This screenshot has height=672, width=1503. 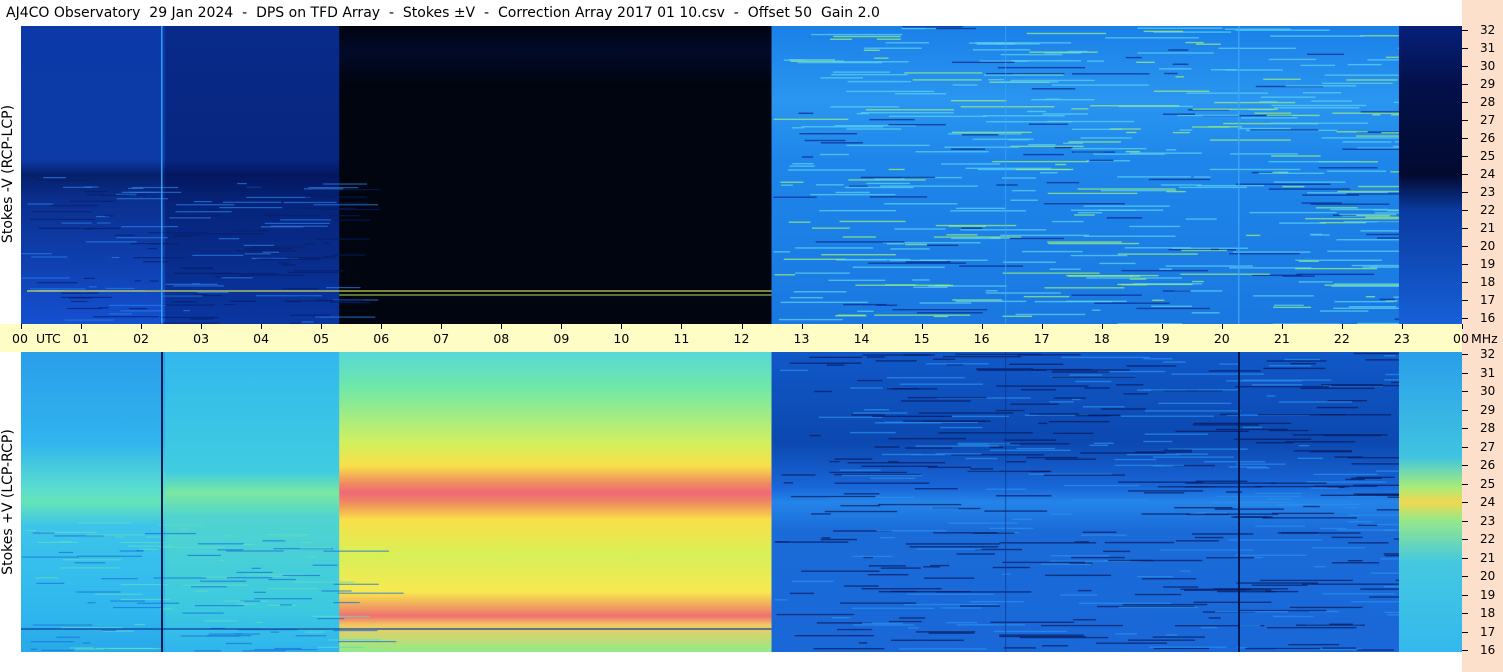 I want to click on frequency-tick-label: 26, so click(x=1488, y=138).